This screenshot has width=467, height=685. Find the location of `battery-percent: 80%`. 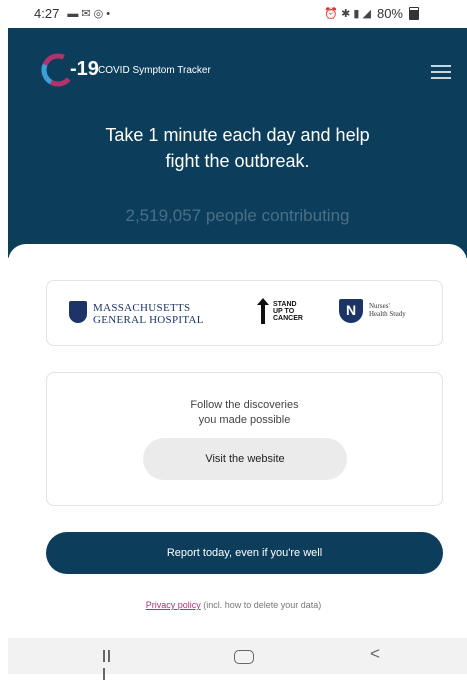

battery-percent: 80% is located at coordinates (389, 13).